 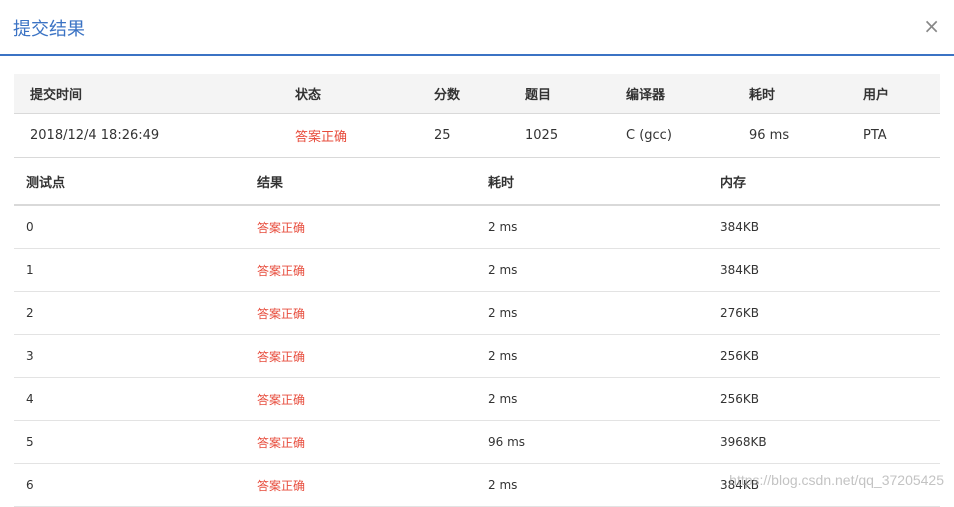 I want to click on header-submit-time: 提交时间, so click(x=146, y=94).